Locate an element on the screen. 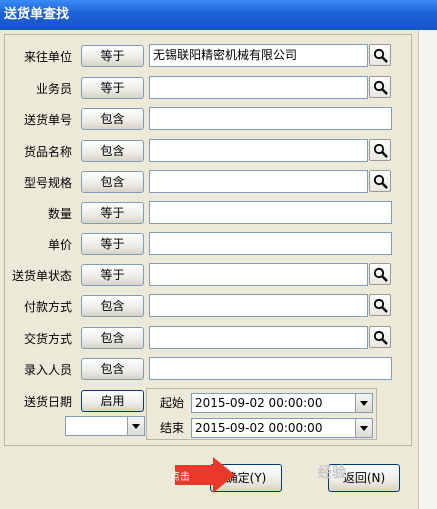 The height and width of the screenshot is (509, 437). label-entry-person: 录入人员 is located at coordinates (47, 370).